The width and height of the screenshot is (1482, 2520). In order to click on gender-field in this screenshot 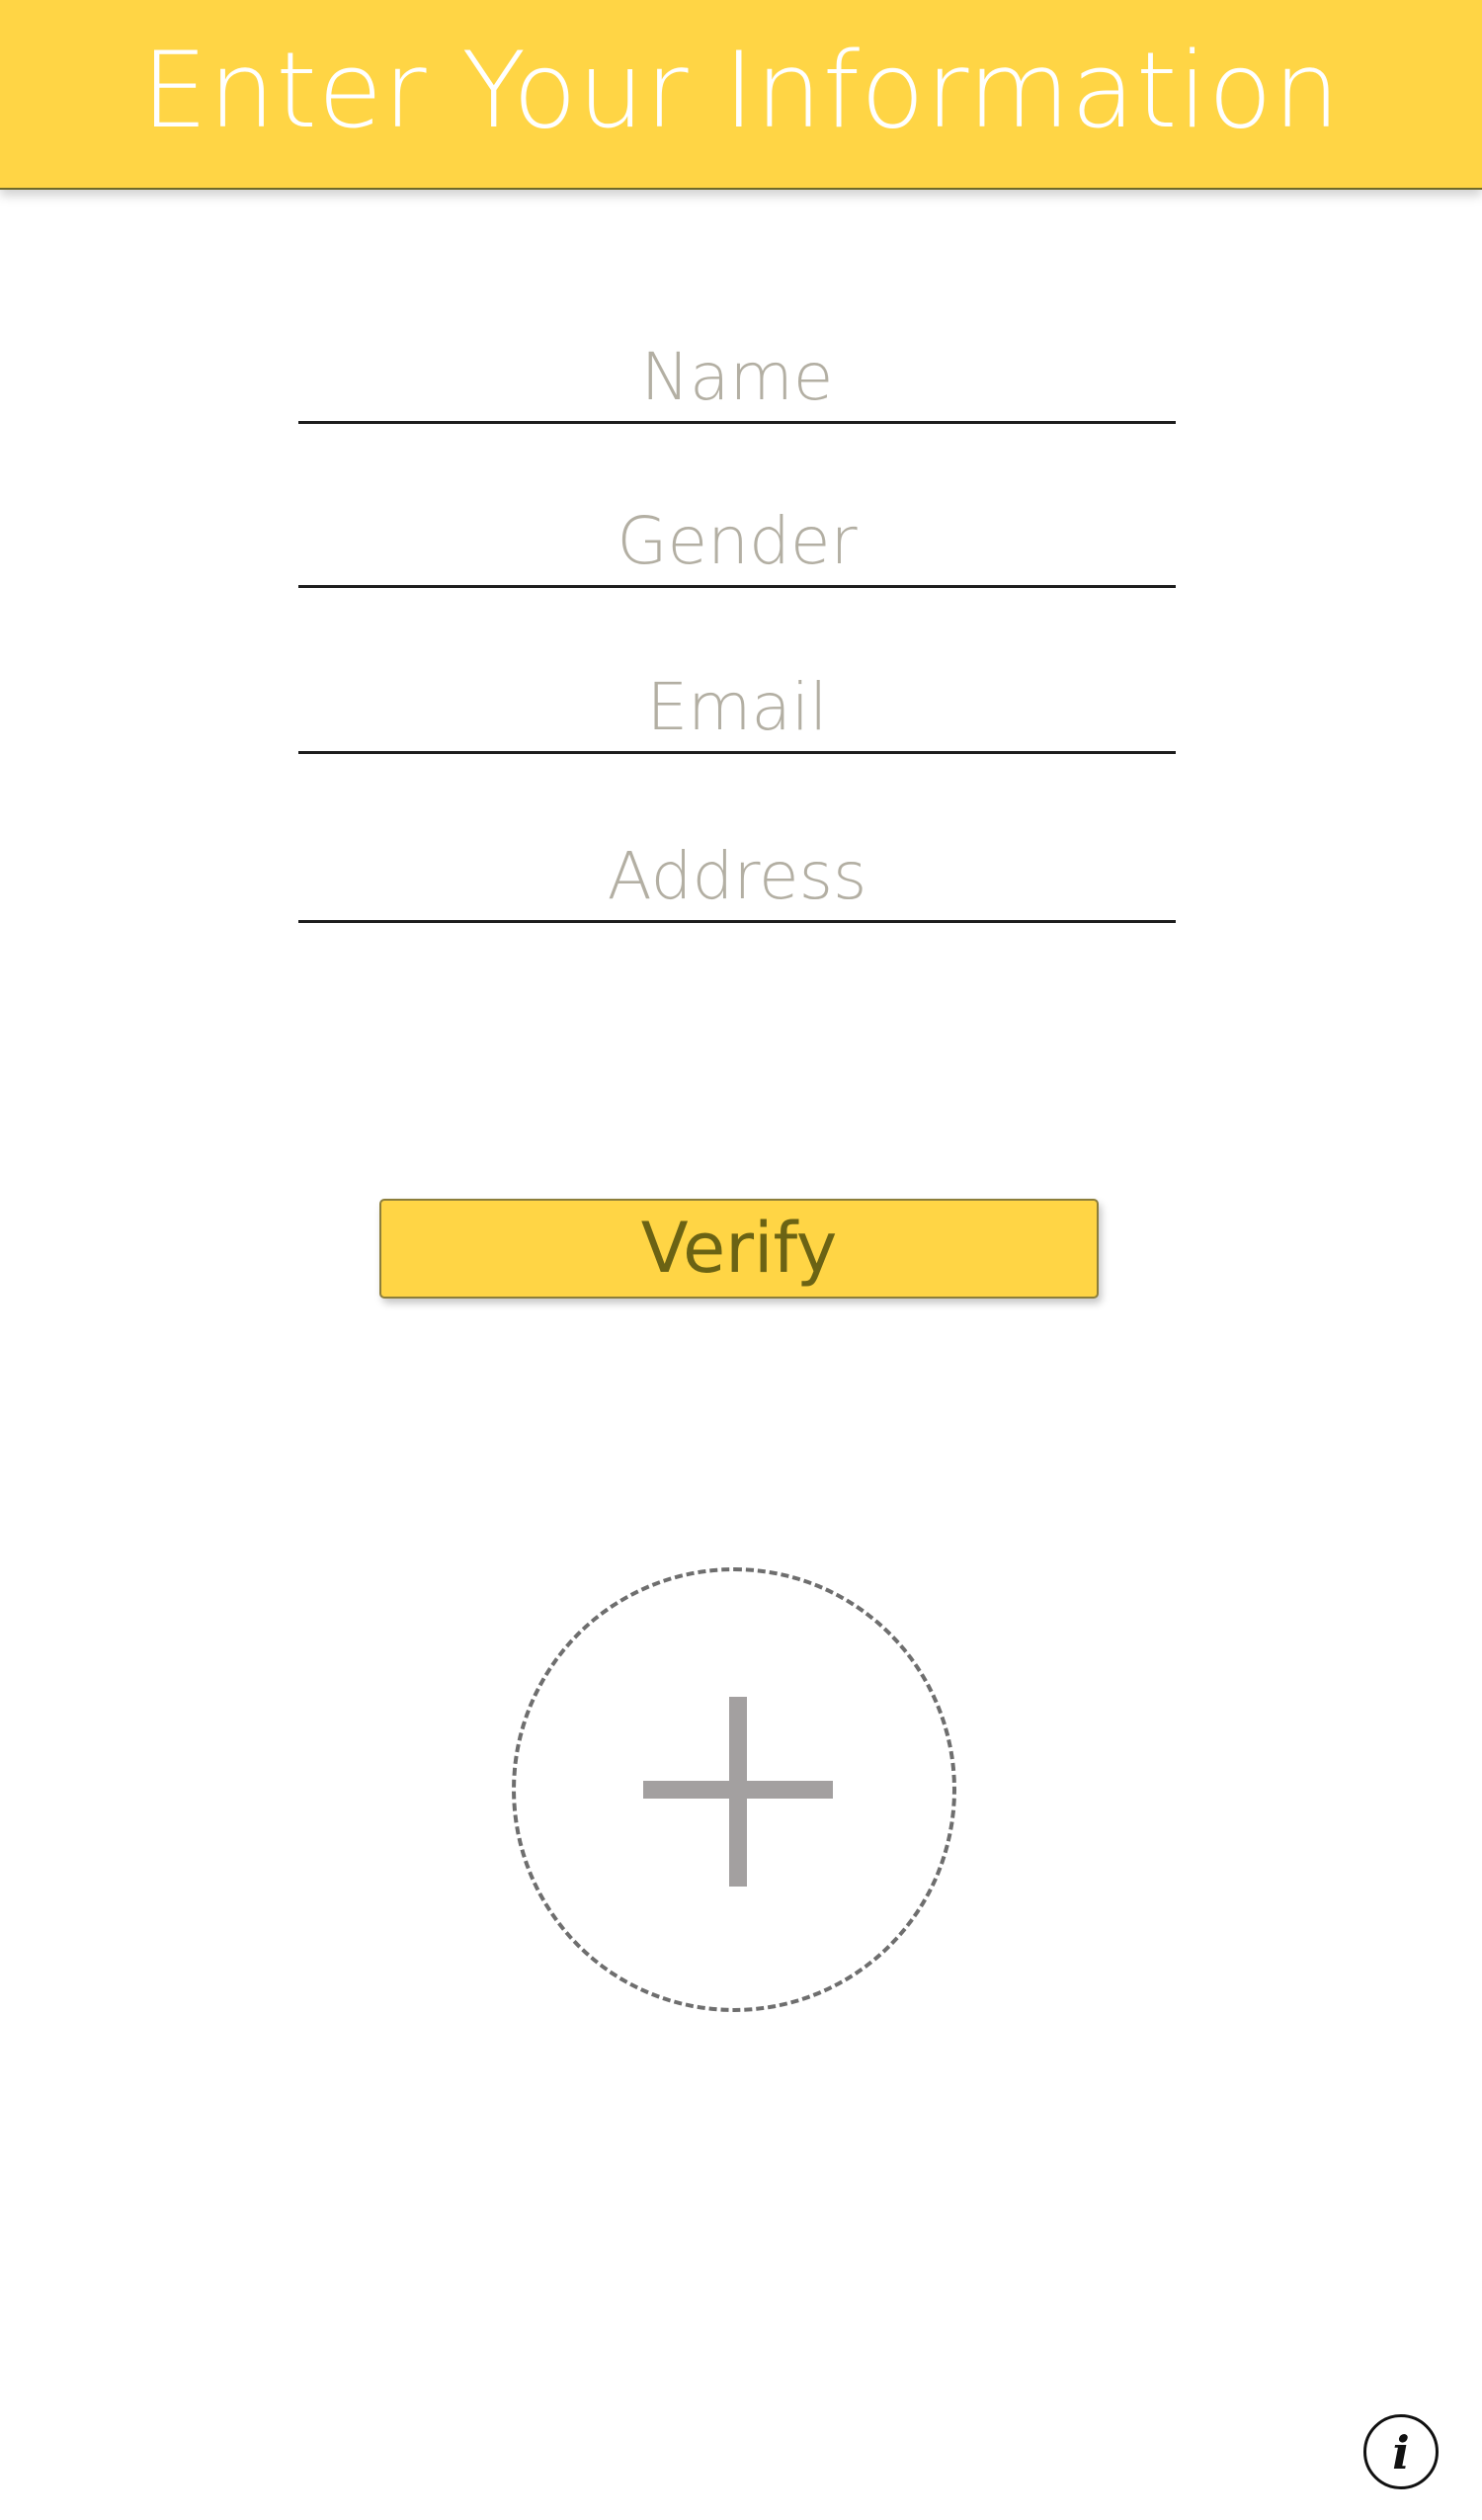, I will do `click(737, 544)`.